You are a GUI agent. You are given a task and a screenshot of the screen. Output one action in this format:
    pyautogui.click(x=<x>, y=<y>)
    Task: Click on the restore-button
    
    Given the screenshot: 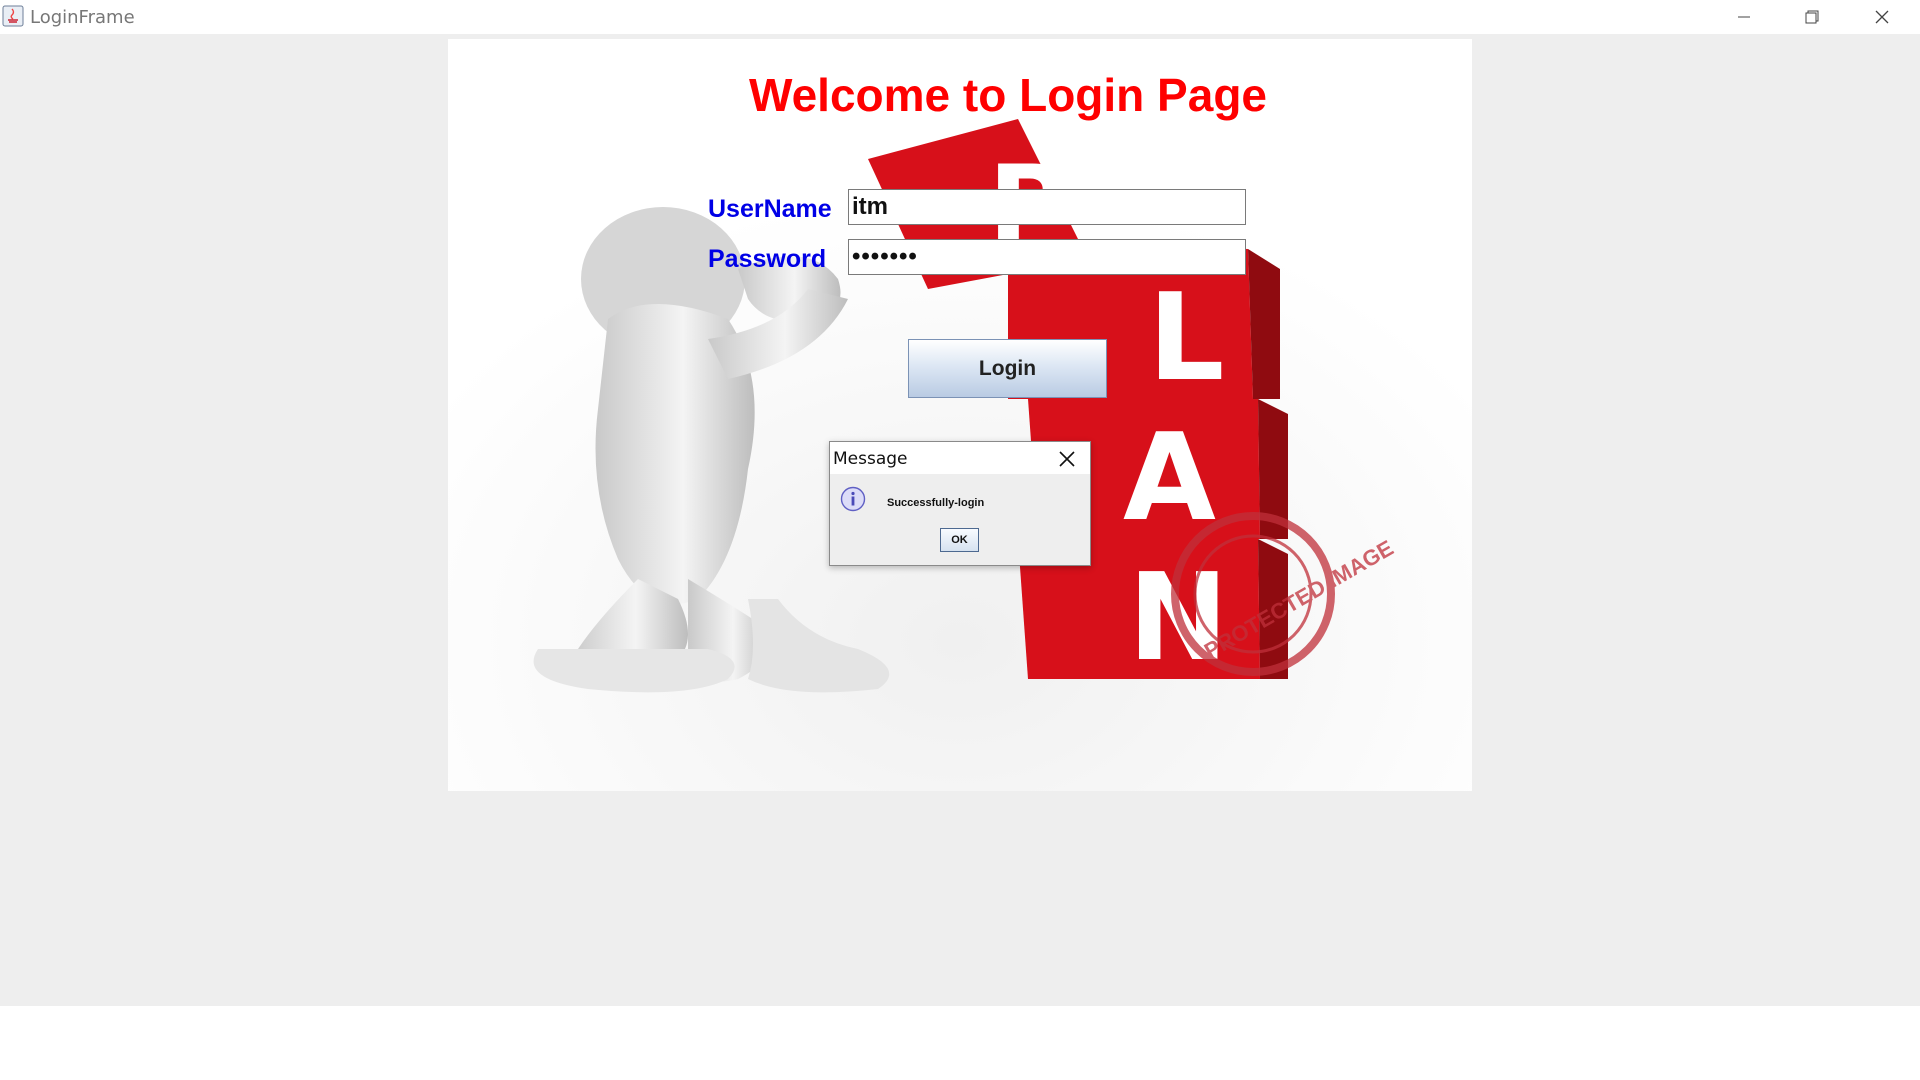 What is the action you would take?
    pyautogui.click(x=1812, y=17)
    